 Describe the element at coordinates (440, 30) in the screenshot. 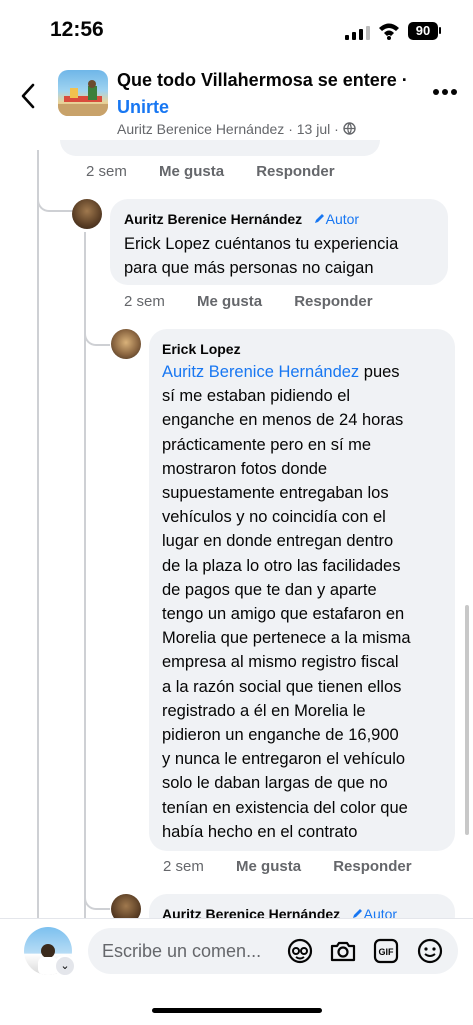

I see `battery-tip` at that location.